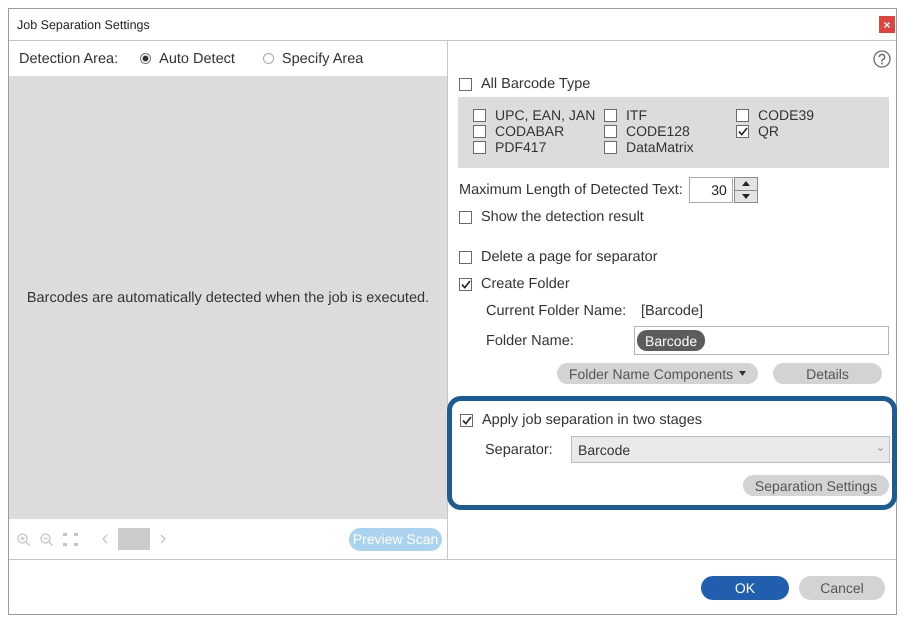  Describe the element at coordinates (535, 84) in the screenshot. I see `checkbox-label: All Barcode Type` at that location.